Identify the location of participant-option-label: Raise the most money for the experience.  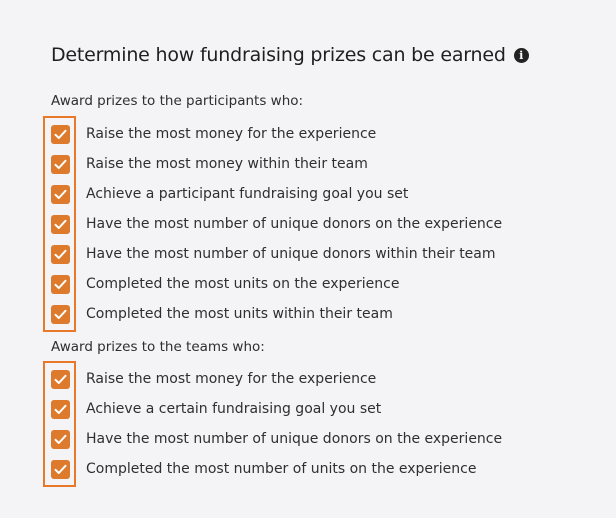
(231, 134).